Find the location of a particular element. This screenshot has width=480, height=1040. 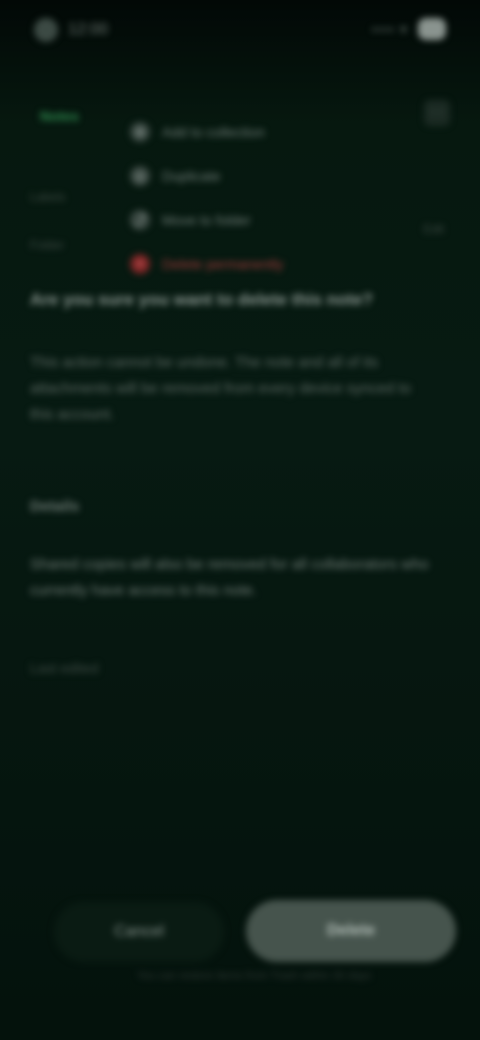

section-label: Details is located at coordinates (55, 506).